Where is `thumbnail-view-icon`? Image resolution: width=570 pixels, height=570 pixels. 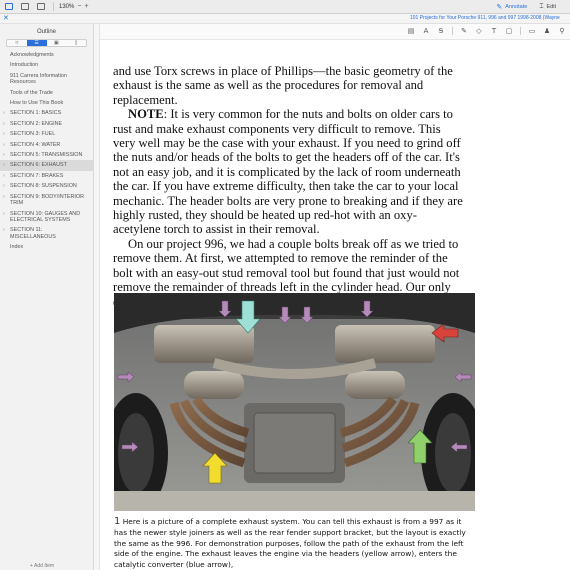 thumbnail-view-icon is located at coordinates (25, 7).